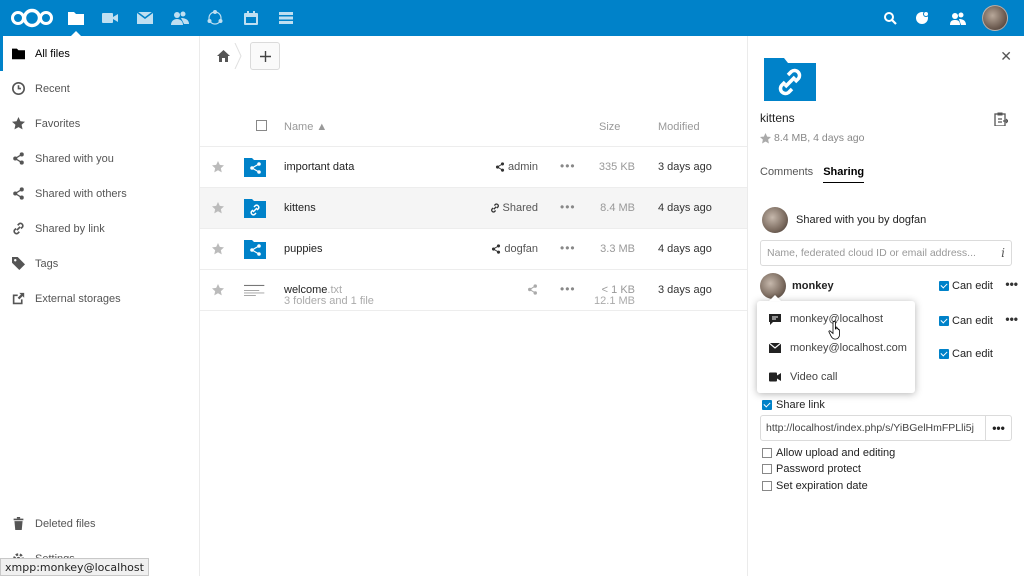 The width and height of the screenshot is (1024, 576). What do you see at coordinates (300, 208) in the screenshot?
I see `file-name: kittens` at bounding box center [300, 208].